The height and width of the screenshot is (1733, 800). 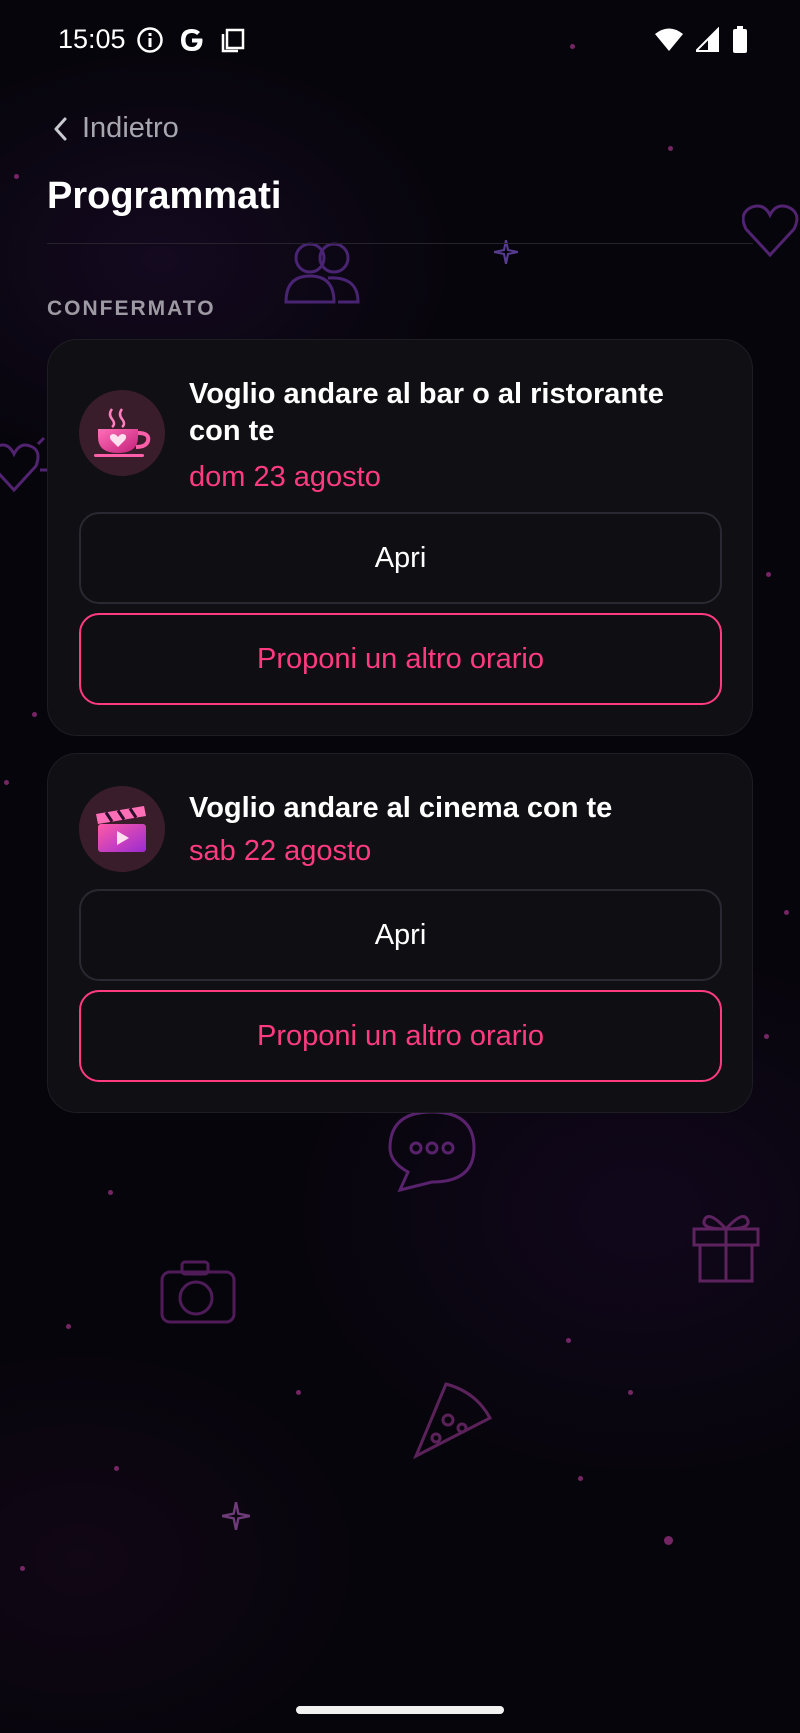 I want to click on page-title: Programmati, so click(x=164, y=196).